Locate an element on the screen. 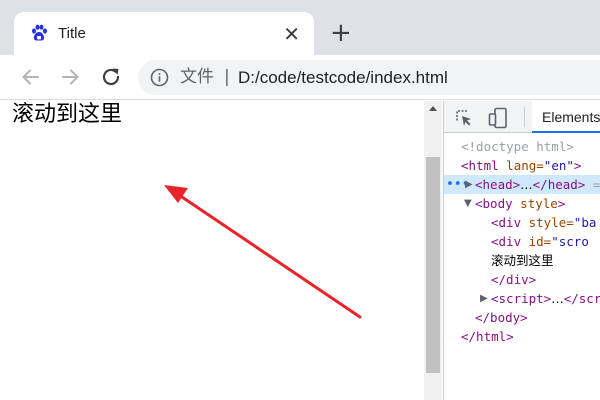  html-tag: <html is located at coordinates (480, 165).